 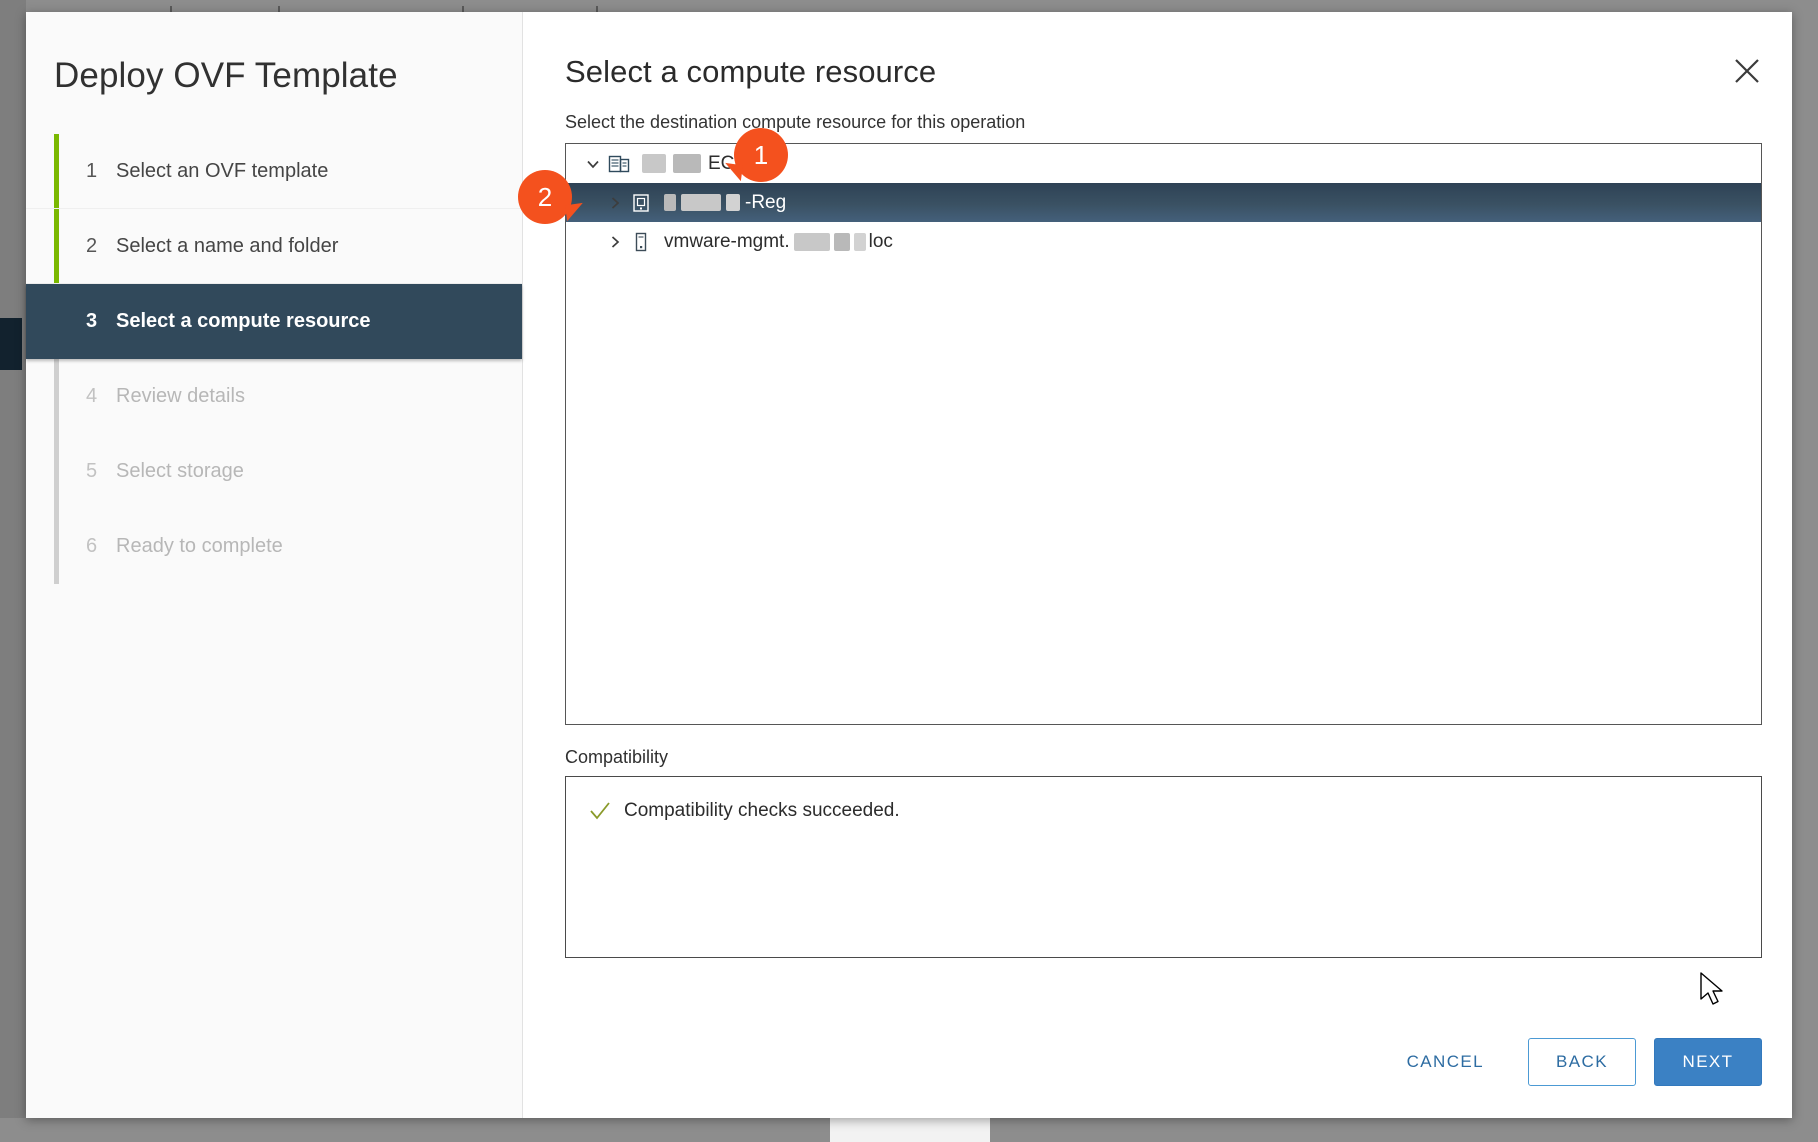 I want to click on wizard-step-4: 4 Review details, so click(x=274, y=396).